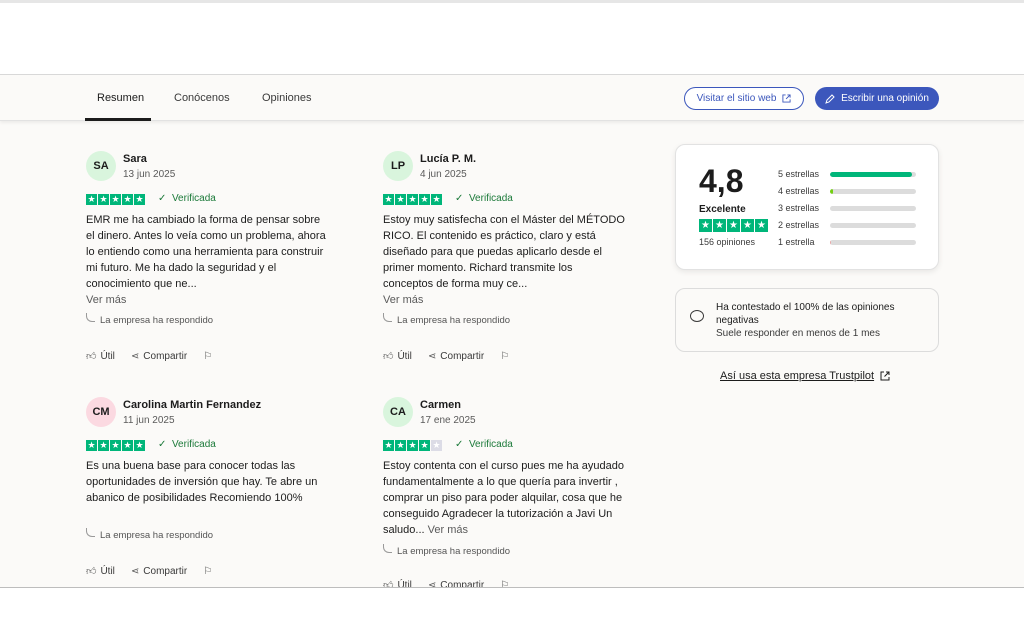  I want to click on distribution-row-4: 4 estrellas, so click(853, 193).